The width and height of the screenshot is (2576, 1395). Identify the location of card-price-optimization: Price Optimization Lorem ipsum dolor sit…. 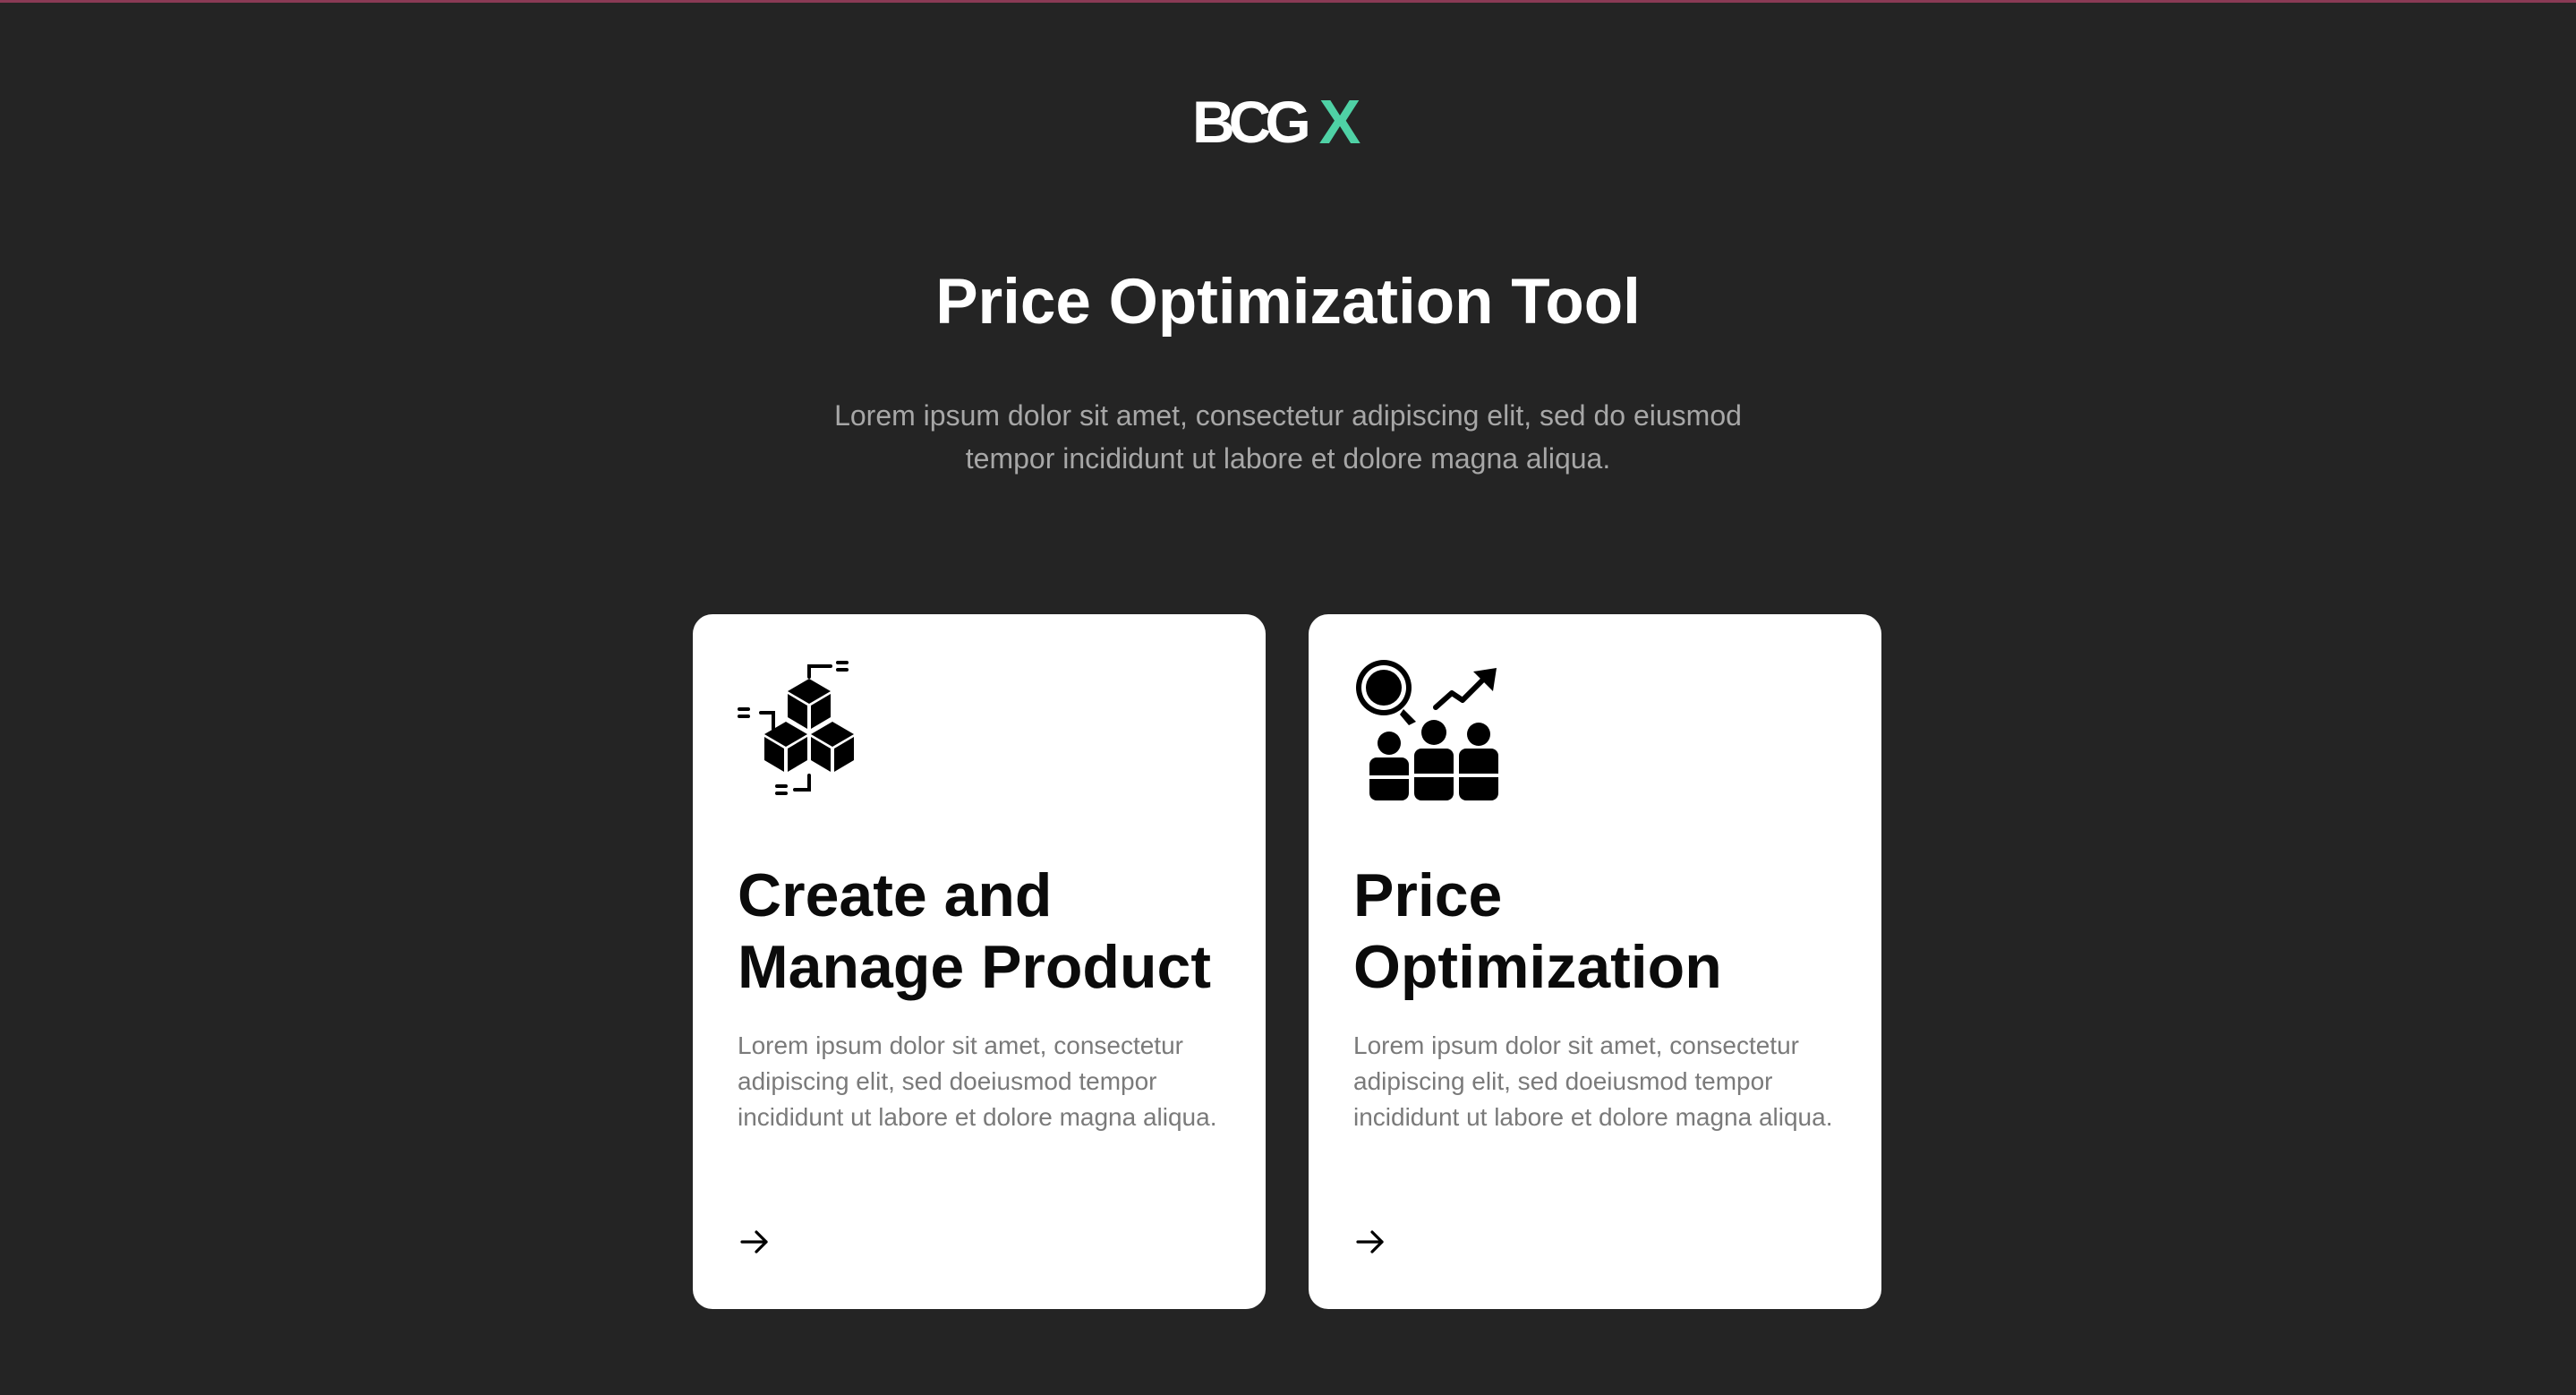
(1595, 961).